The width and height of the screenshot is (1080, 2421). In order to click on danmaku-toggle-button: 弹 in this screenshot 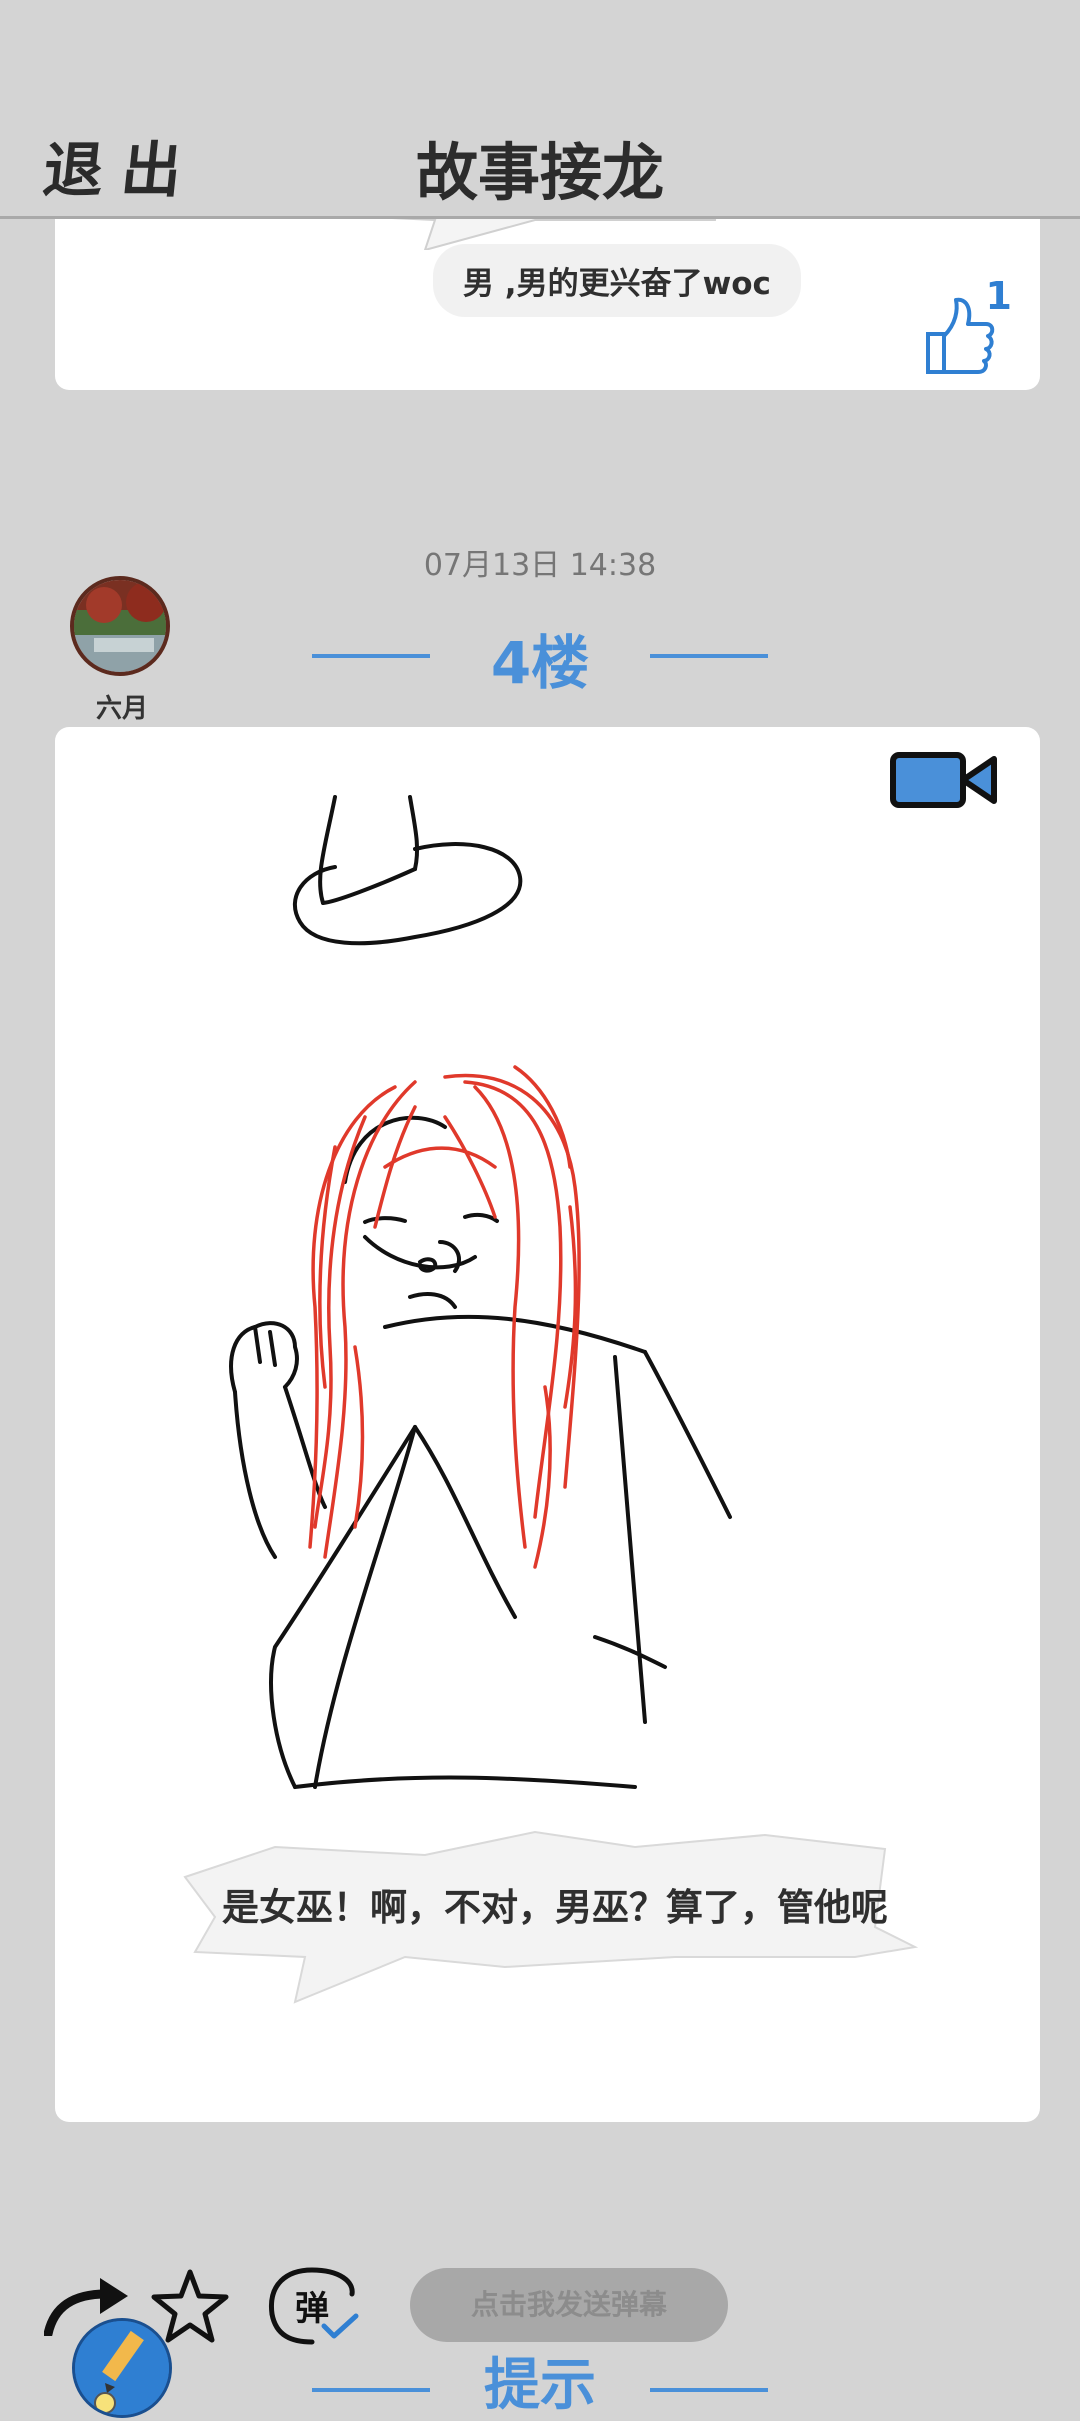, I will do `click(312, 2306)`.